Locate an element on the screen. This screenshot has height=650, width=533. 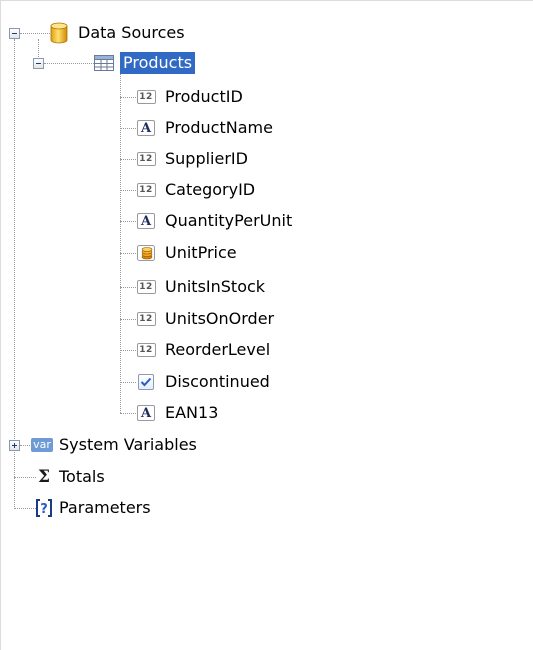
currency-field-icon is located at coordinates (146, 253).